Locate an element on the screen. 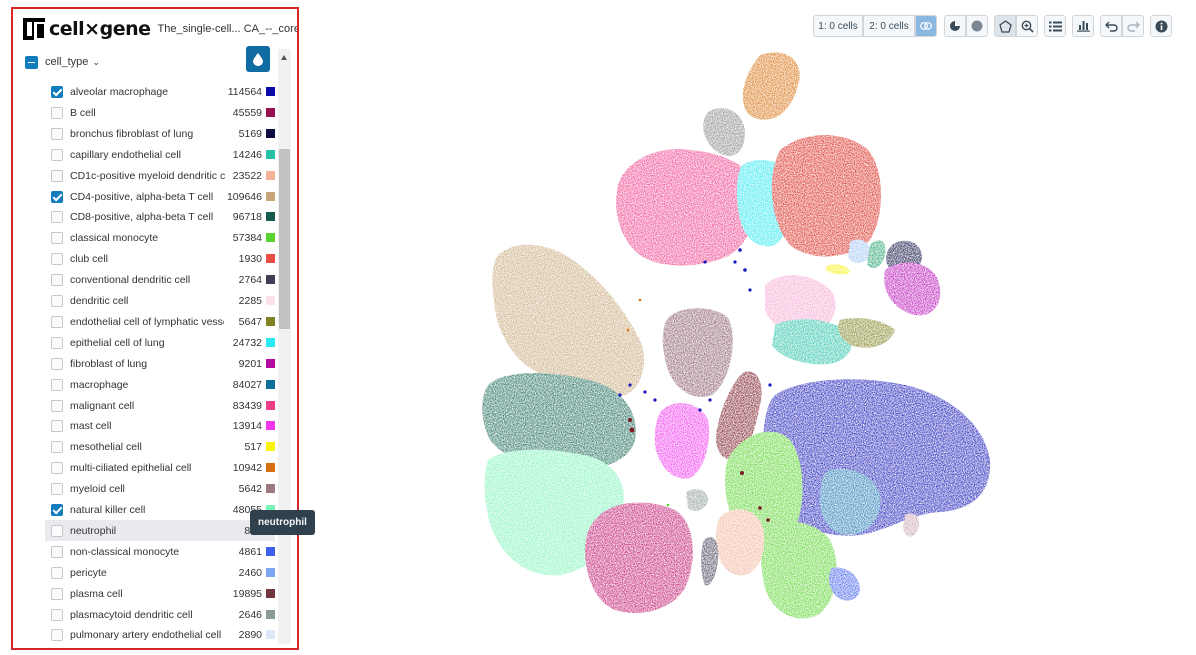 The image size is (1196, 655). category-value-label: non-classical monocyte is located at coordinates (146, 552).